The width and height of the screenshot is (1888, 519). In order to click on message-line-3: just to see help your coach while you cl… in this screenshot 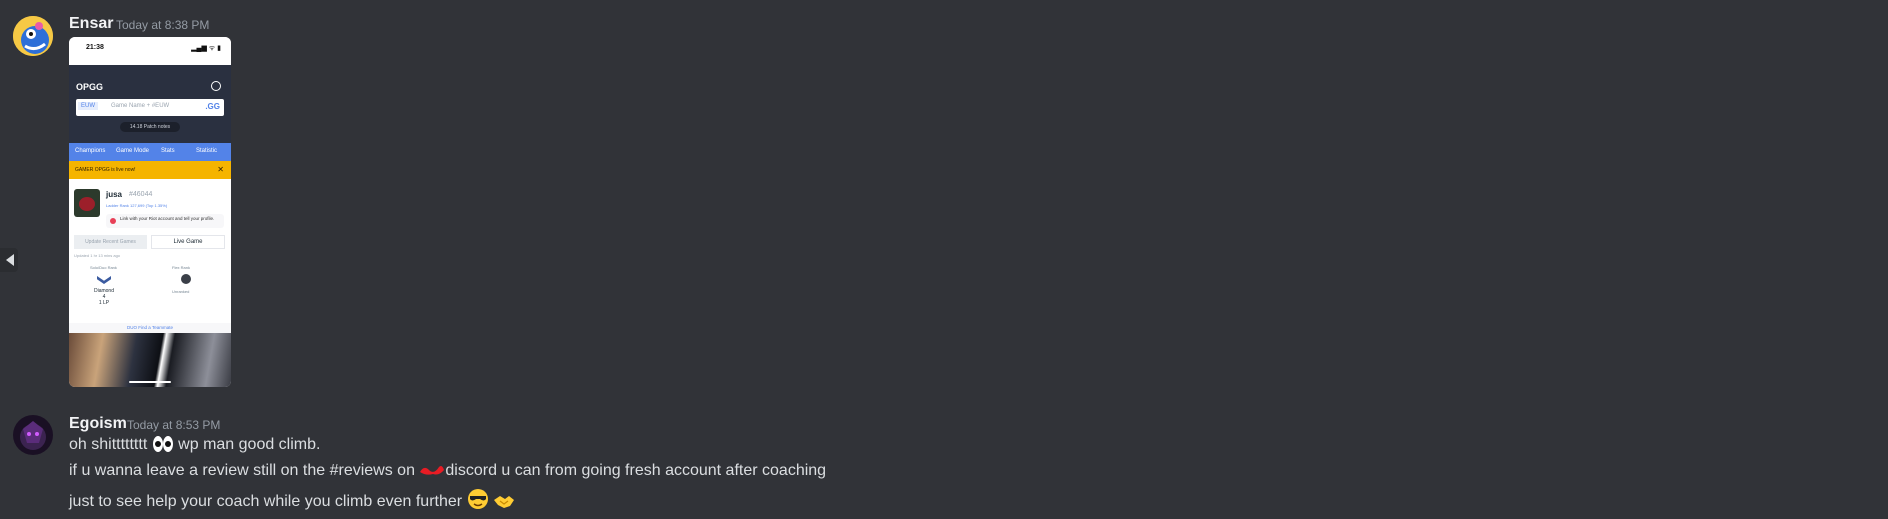, I will do `click(292, 501)`.